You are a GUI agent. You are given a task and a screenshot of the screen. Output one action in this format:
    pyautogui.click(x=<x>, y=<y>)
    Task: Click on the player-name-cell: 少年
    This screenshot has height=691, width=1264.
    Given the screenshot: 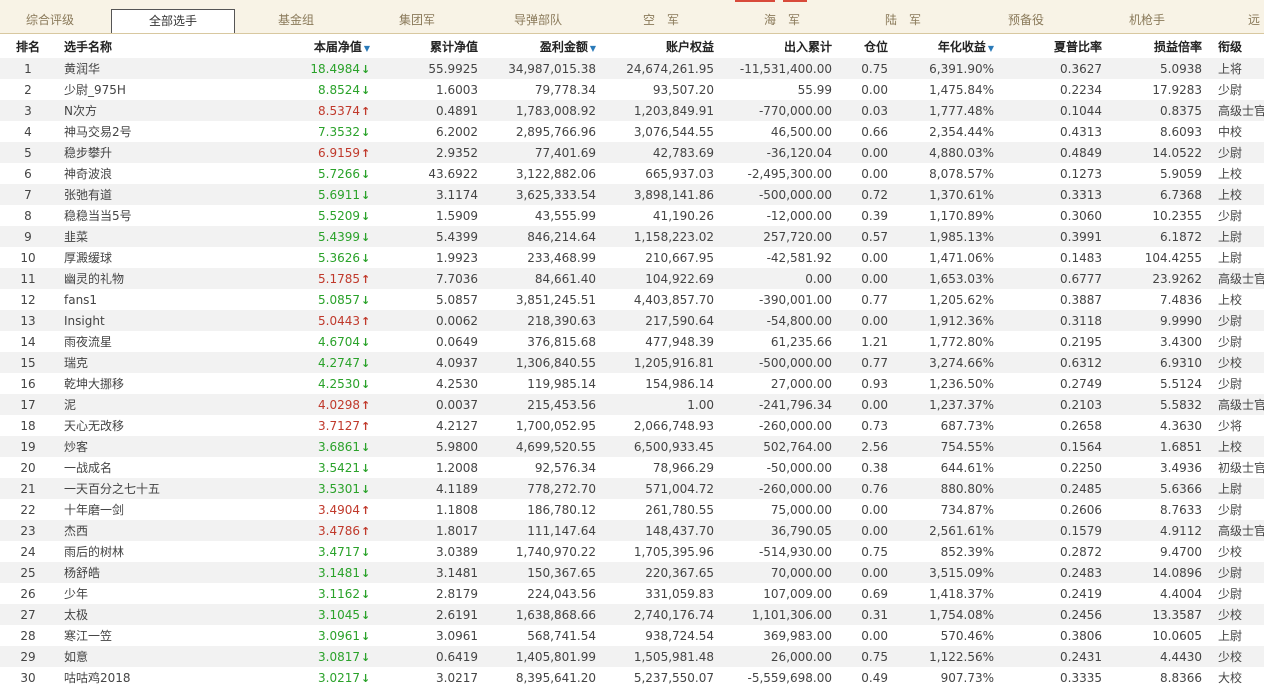 What is the action you would take?
    pyautogui.click(x=154, y=593)
    